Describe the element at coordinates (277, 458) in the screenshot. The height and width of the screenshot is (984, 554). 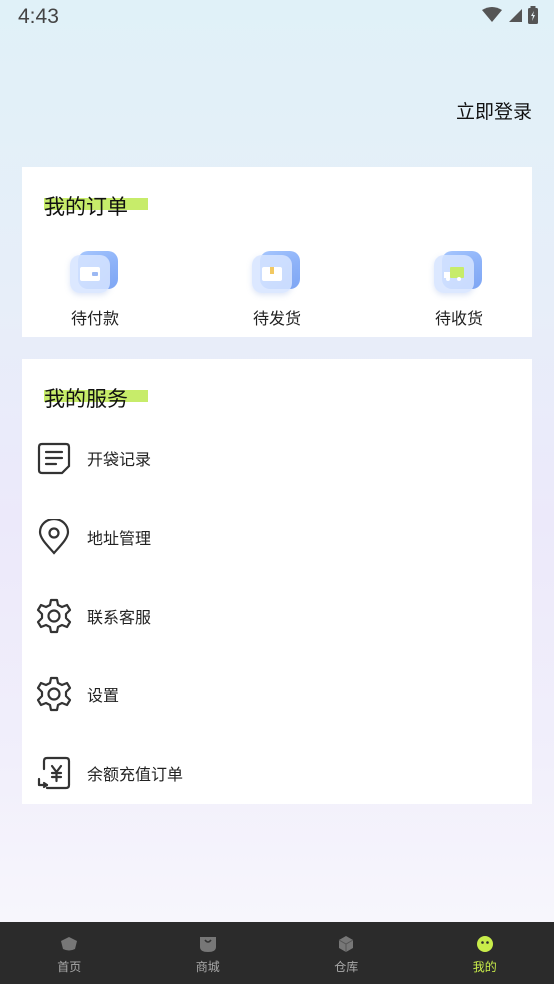
I see `service-item-bag-records: 开袋记录` at that location.